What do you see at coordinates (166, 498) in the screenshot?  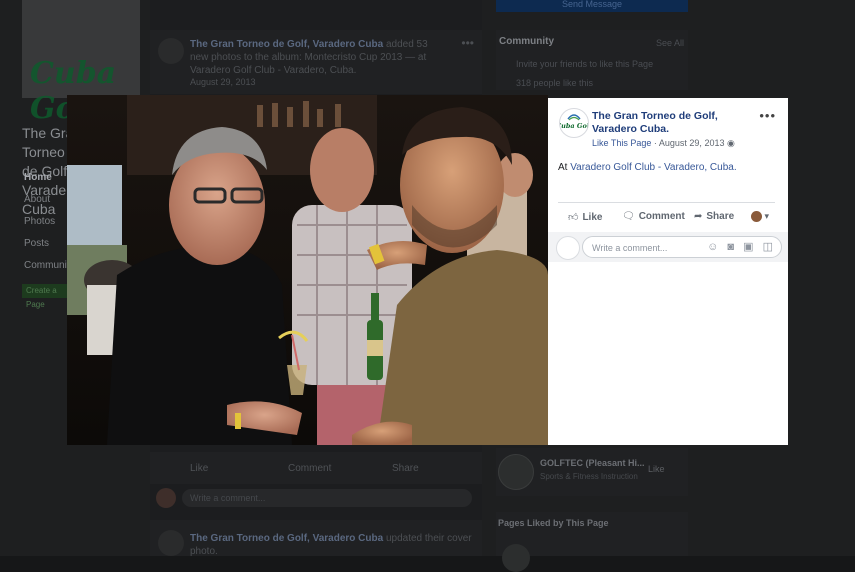 I see `commenter-avatar` at bounding box center [166, 498].